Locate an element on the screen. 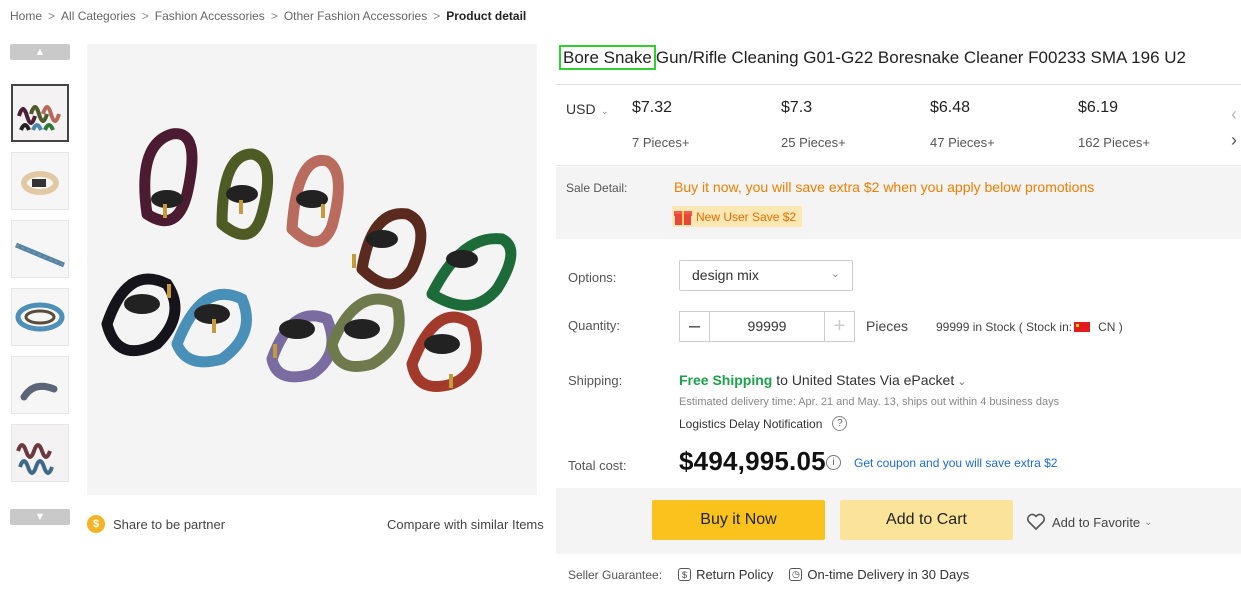 This screenshot has width=1241, height=592. info-icon: i is located at coordinates (833, 462).